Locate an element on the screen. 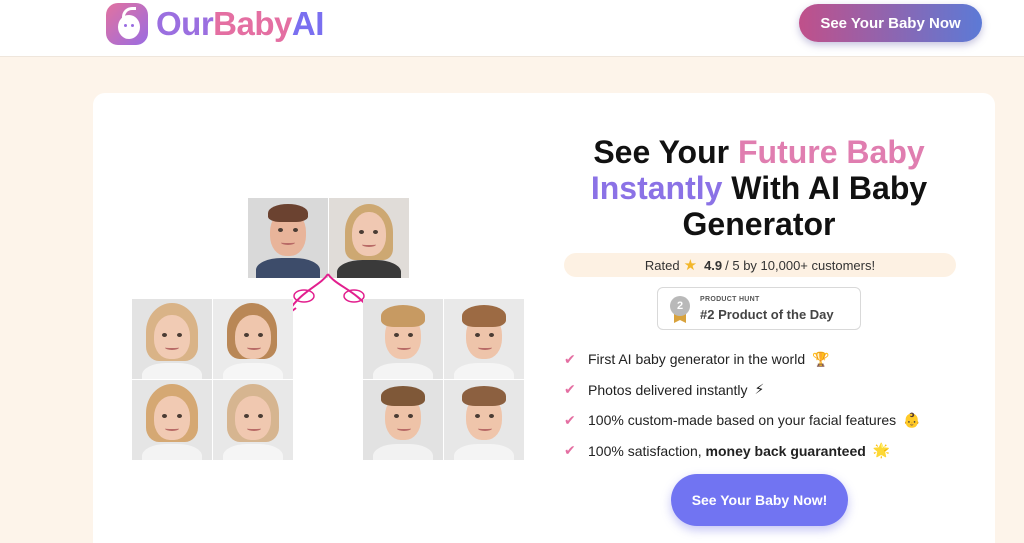 Image resolution: width=1024 pixels, height=543 pixels. father-photo is located at coordinates (288, 238).